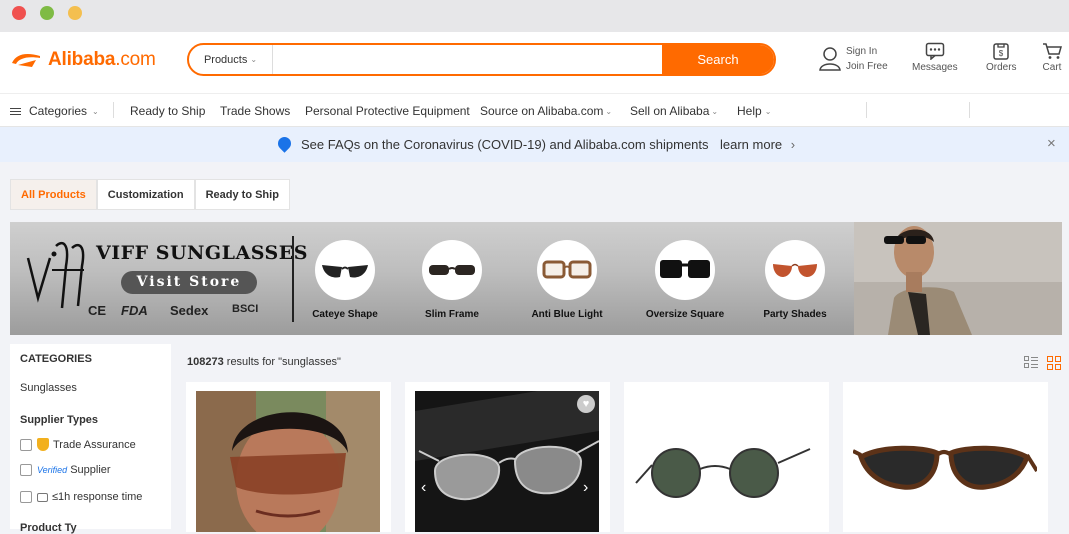 The height and width of the screenshot is (534, 1069). What do you see at coordinates (345, 314) in the screenshot?
I see `ad-style-label: Cateye Shape` at bounding box center [345, 314].